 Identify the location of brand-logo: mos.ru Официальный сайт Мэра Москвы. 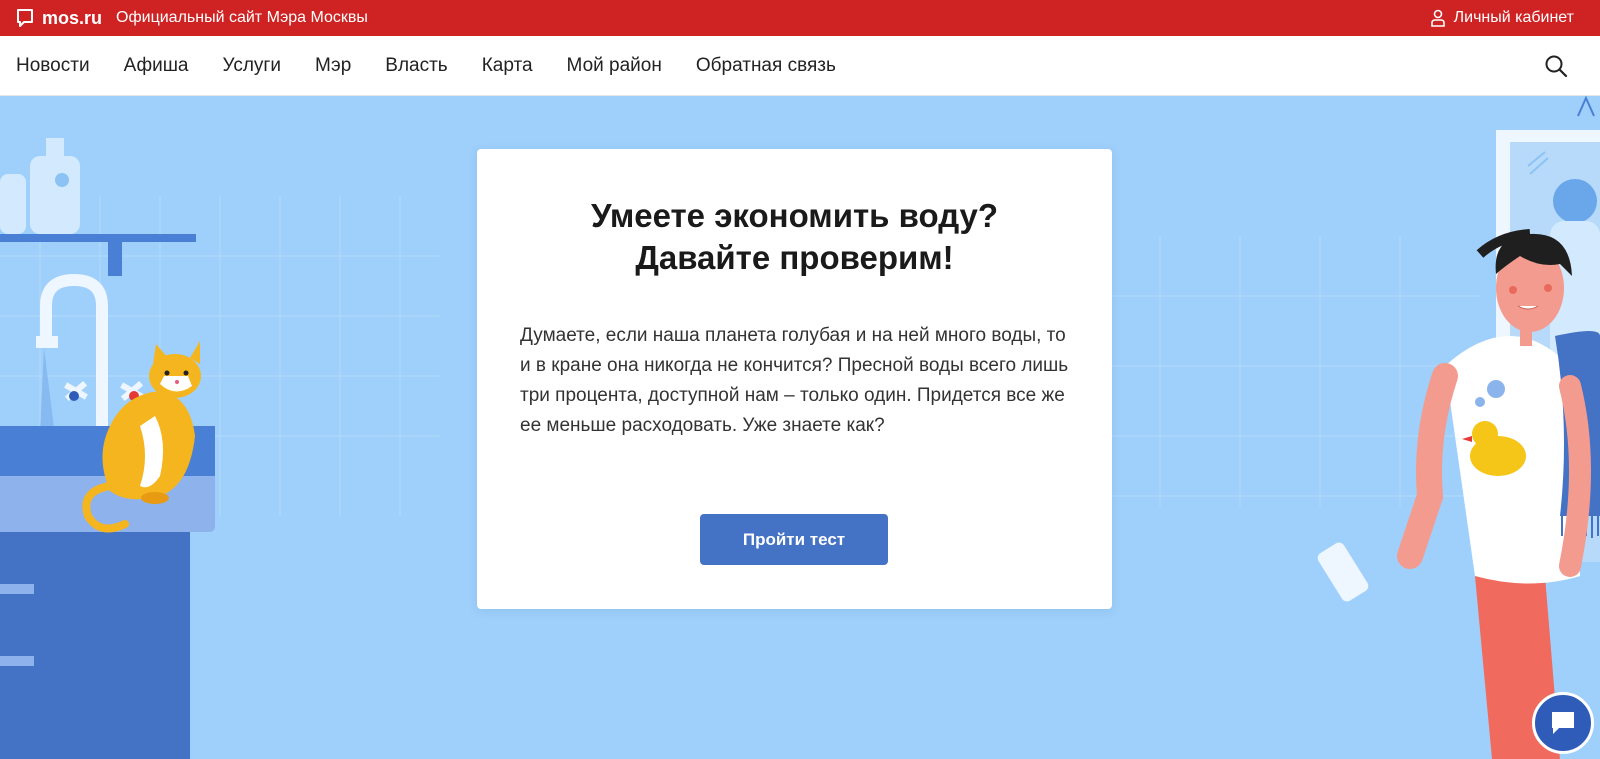
(192, 18).